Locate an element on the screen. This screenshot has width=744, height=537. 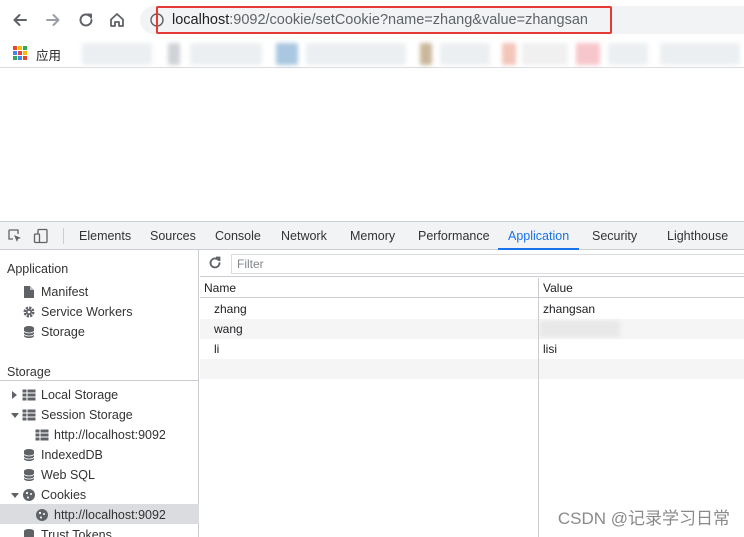
sidebar-item-label: Service Workers is located at coordinates (87, 312).